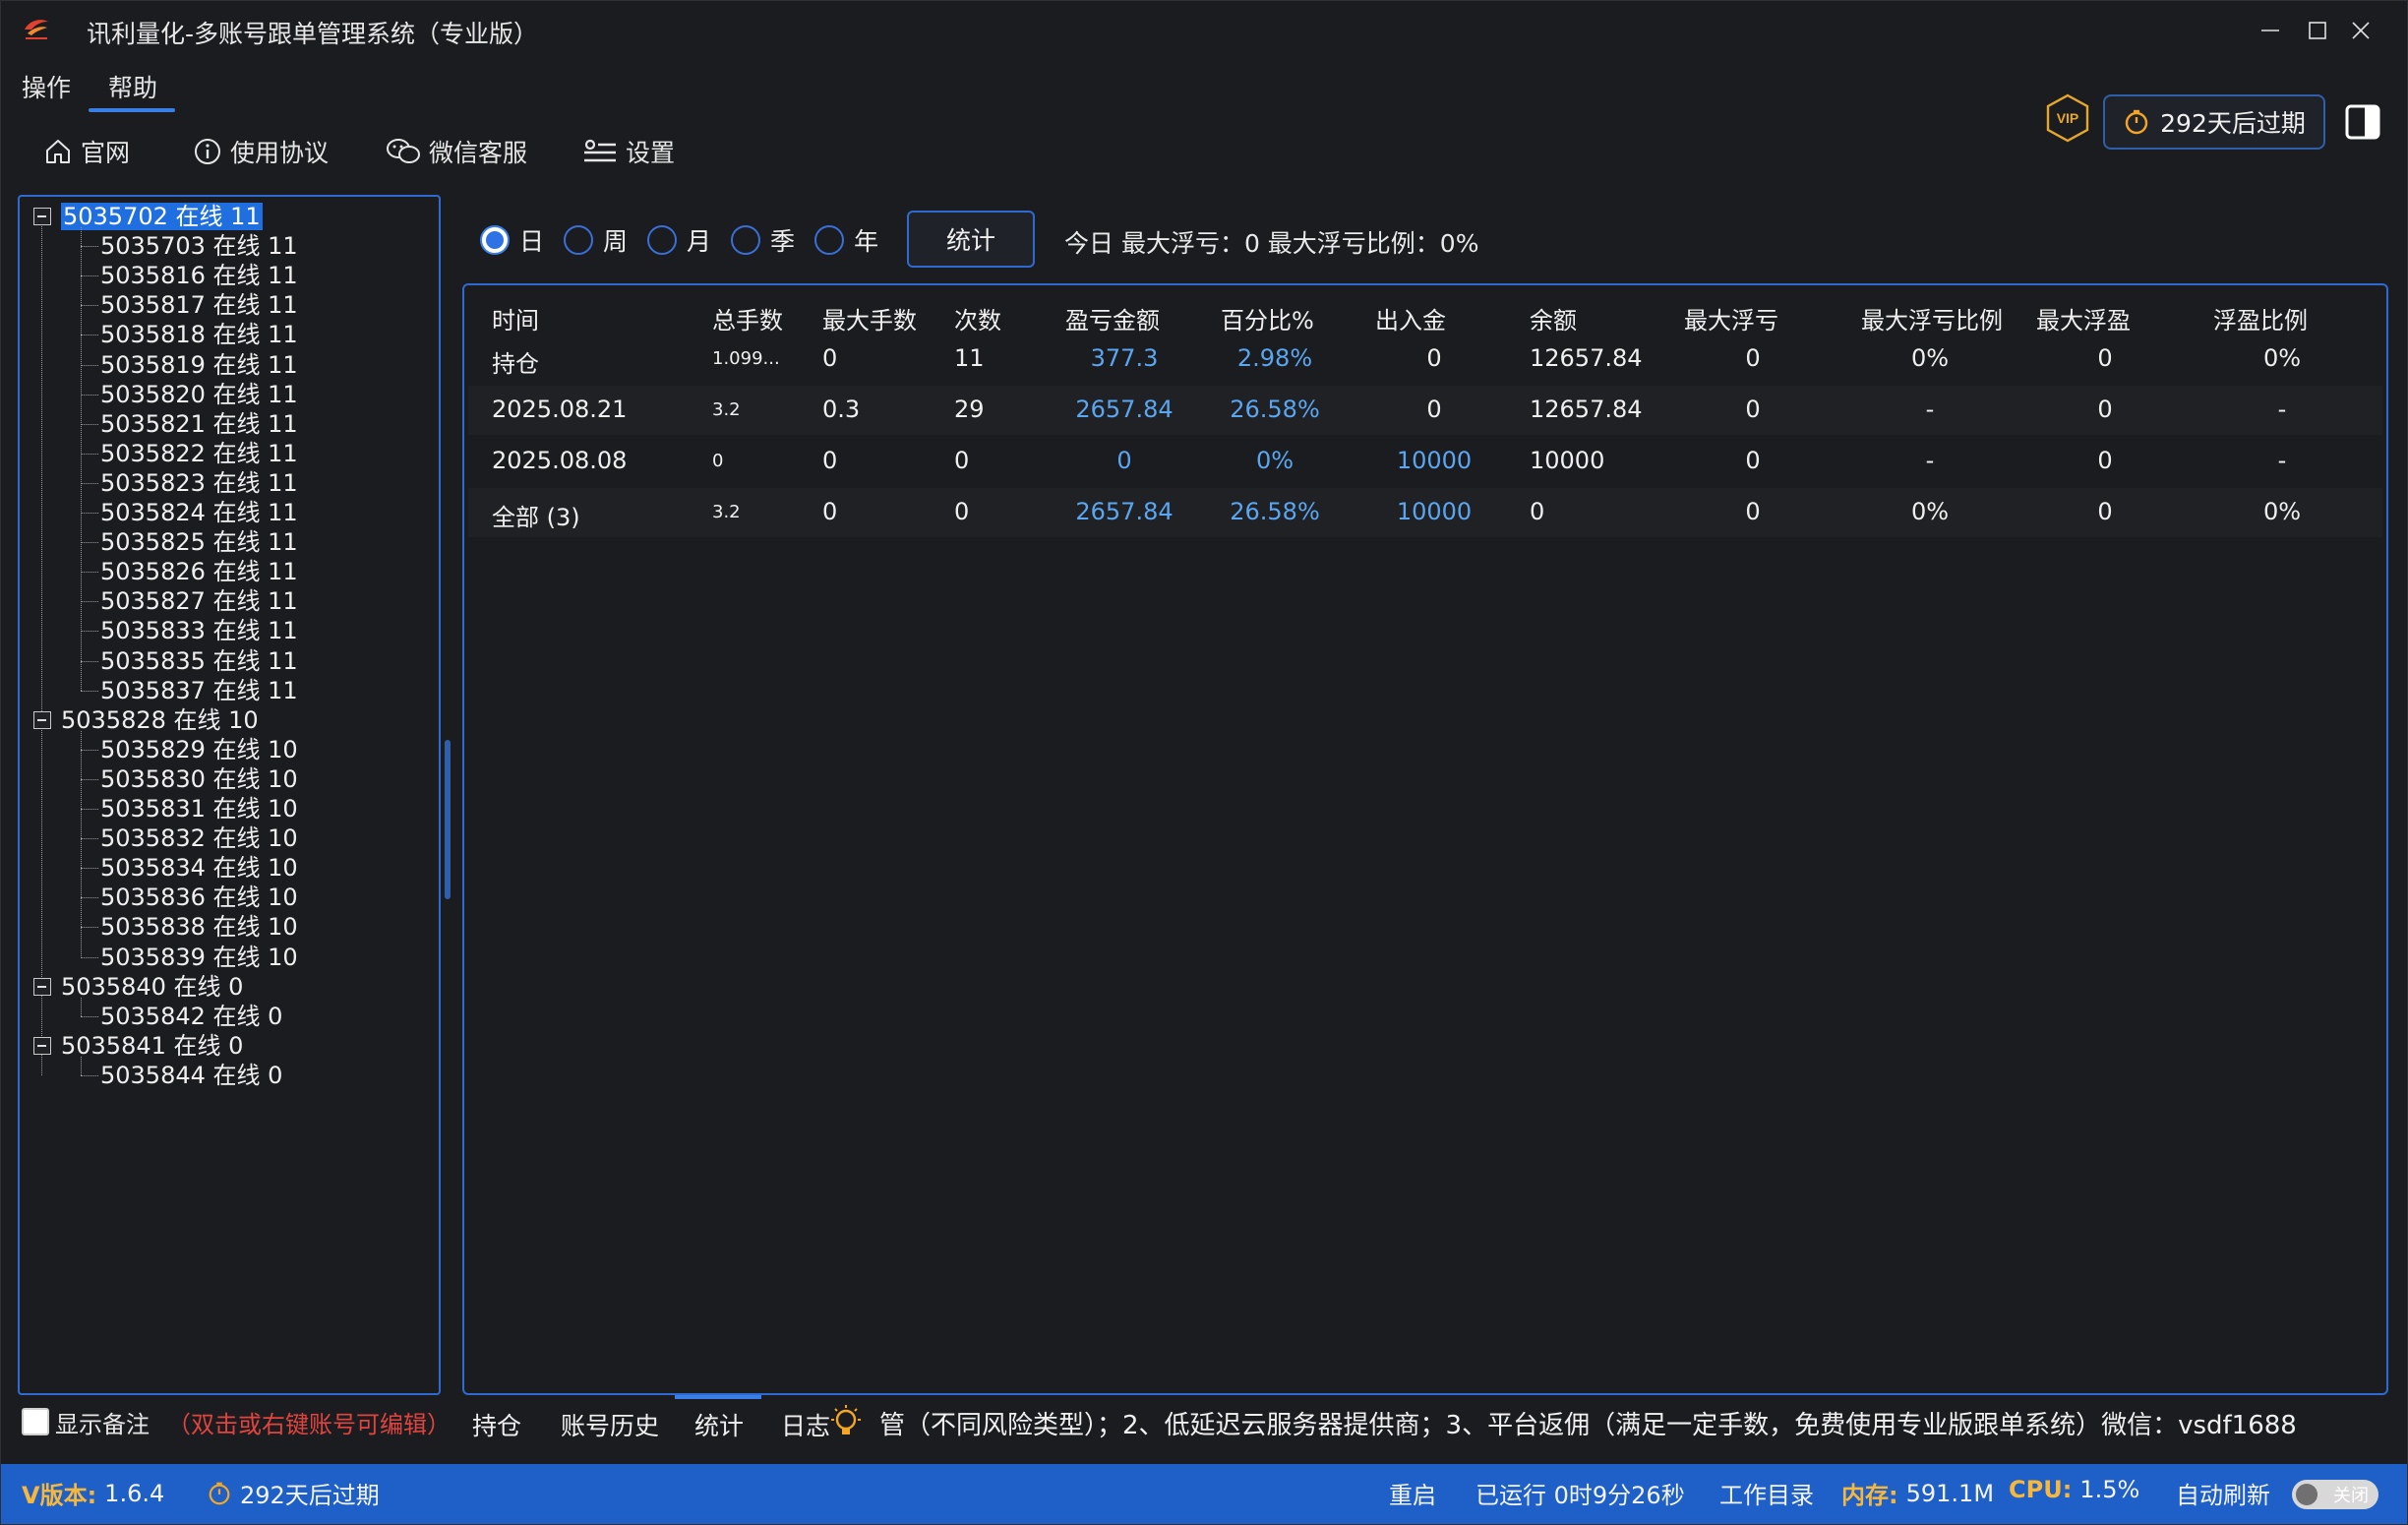  I want to click on auto-refresh-toggle: 关闭, so click(2335, 1494).